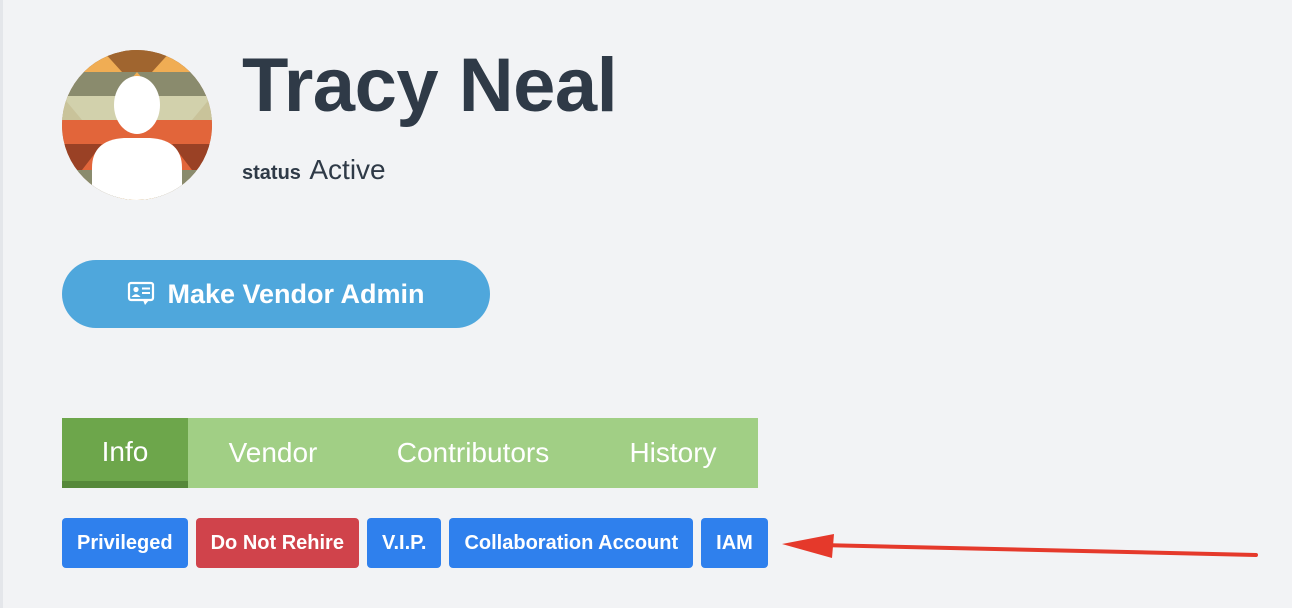 The image size is (1292, 608). I want to click on tab-contributors: Contributors, so click(473, 453).